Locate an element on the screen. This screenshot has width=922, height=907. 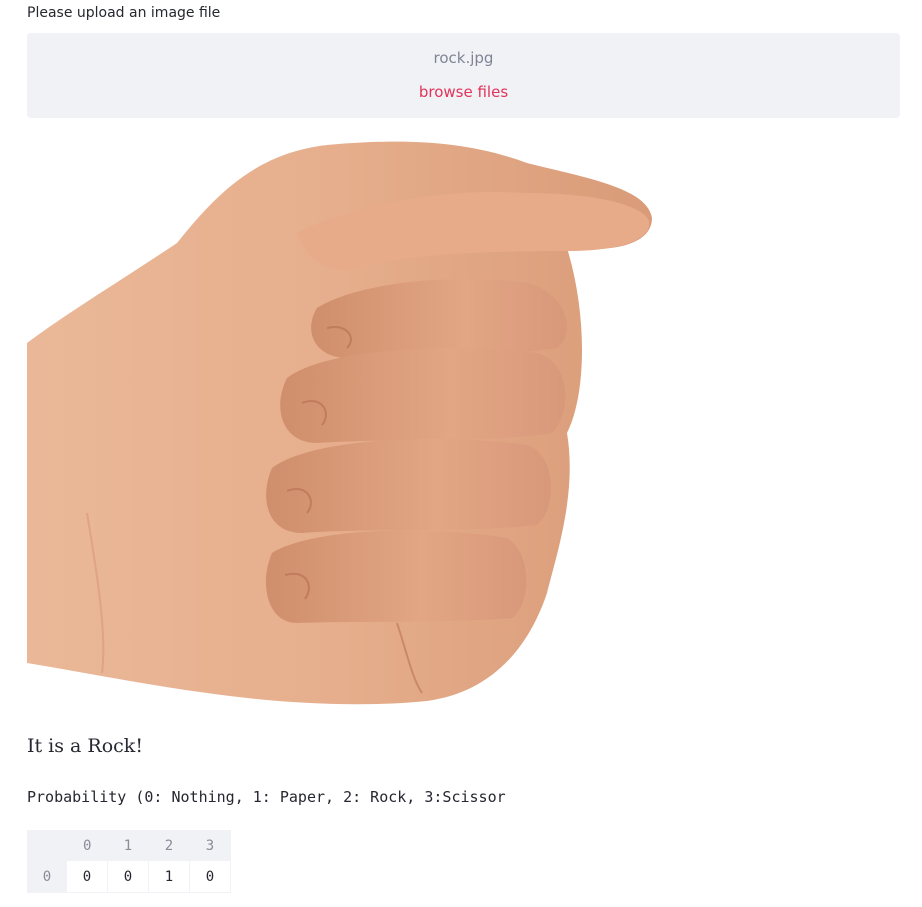
uploaded-file-name: rock.jpg is located at coordinates (463, 58).